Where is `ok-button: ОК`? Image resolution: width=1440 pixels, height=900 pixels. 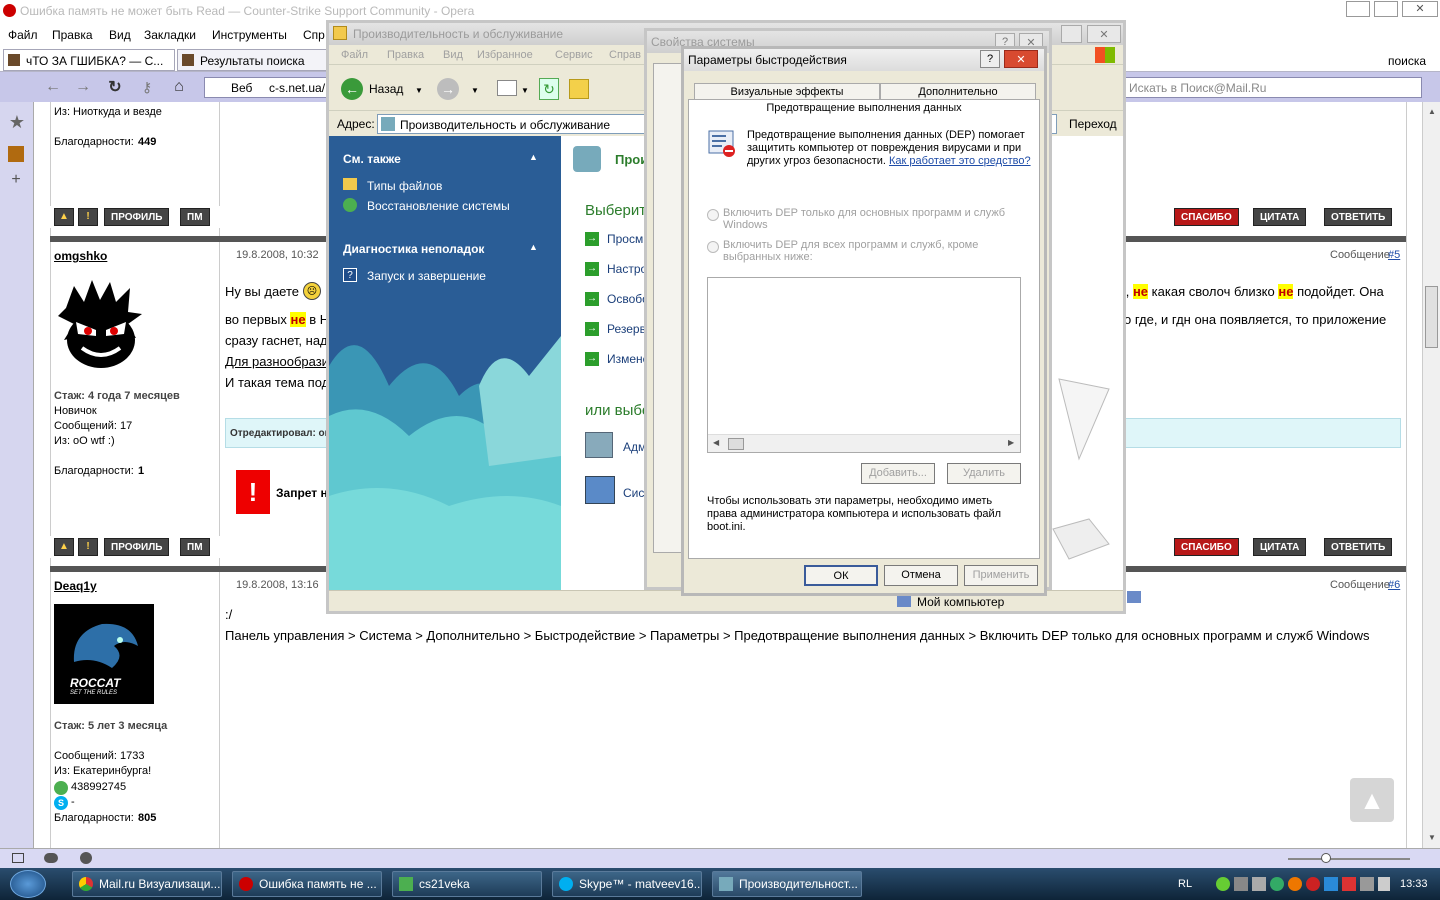
ok-button: ОК is located at coordinates (841, 575).